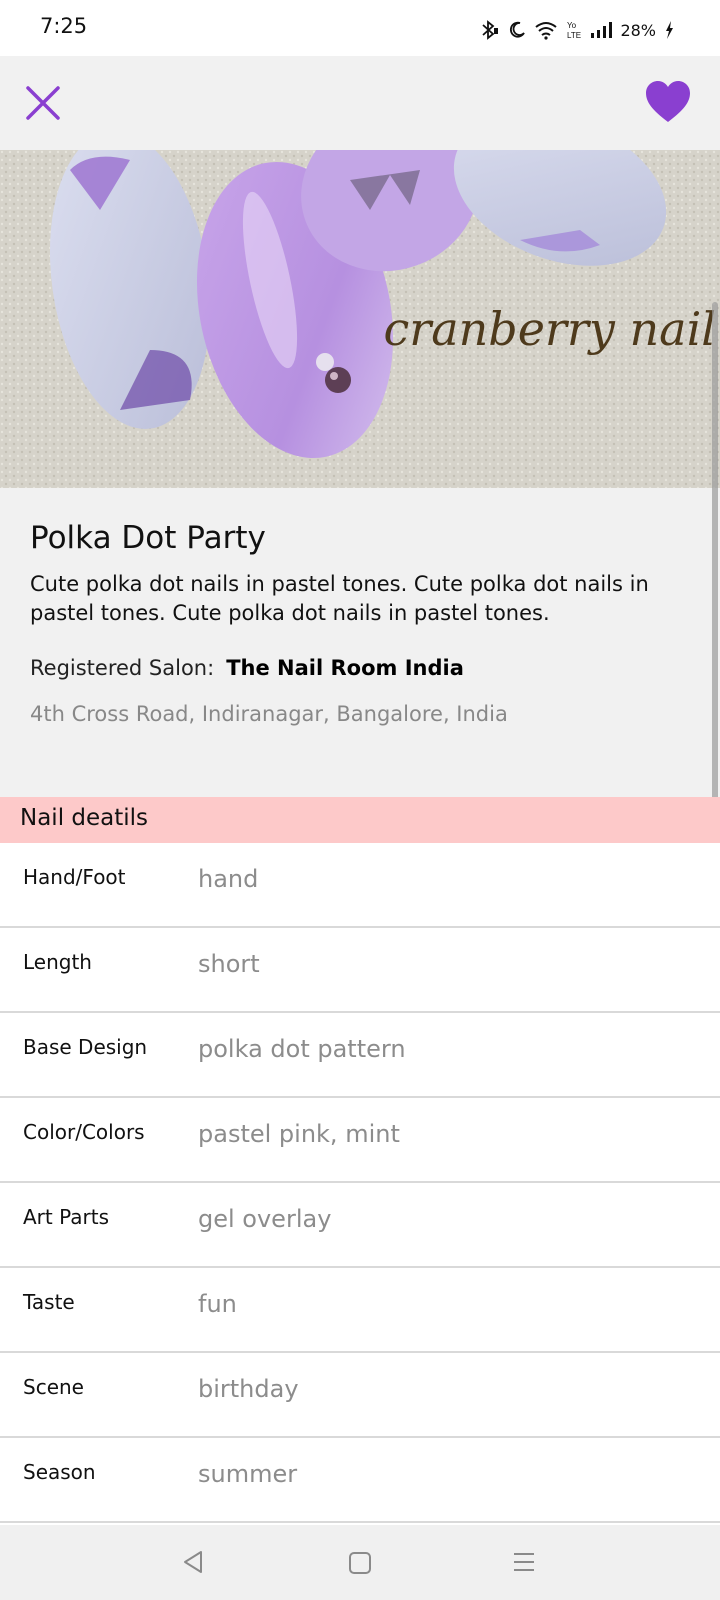  I want to click on status-time: 7:25, so click(64, 26).